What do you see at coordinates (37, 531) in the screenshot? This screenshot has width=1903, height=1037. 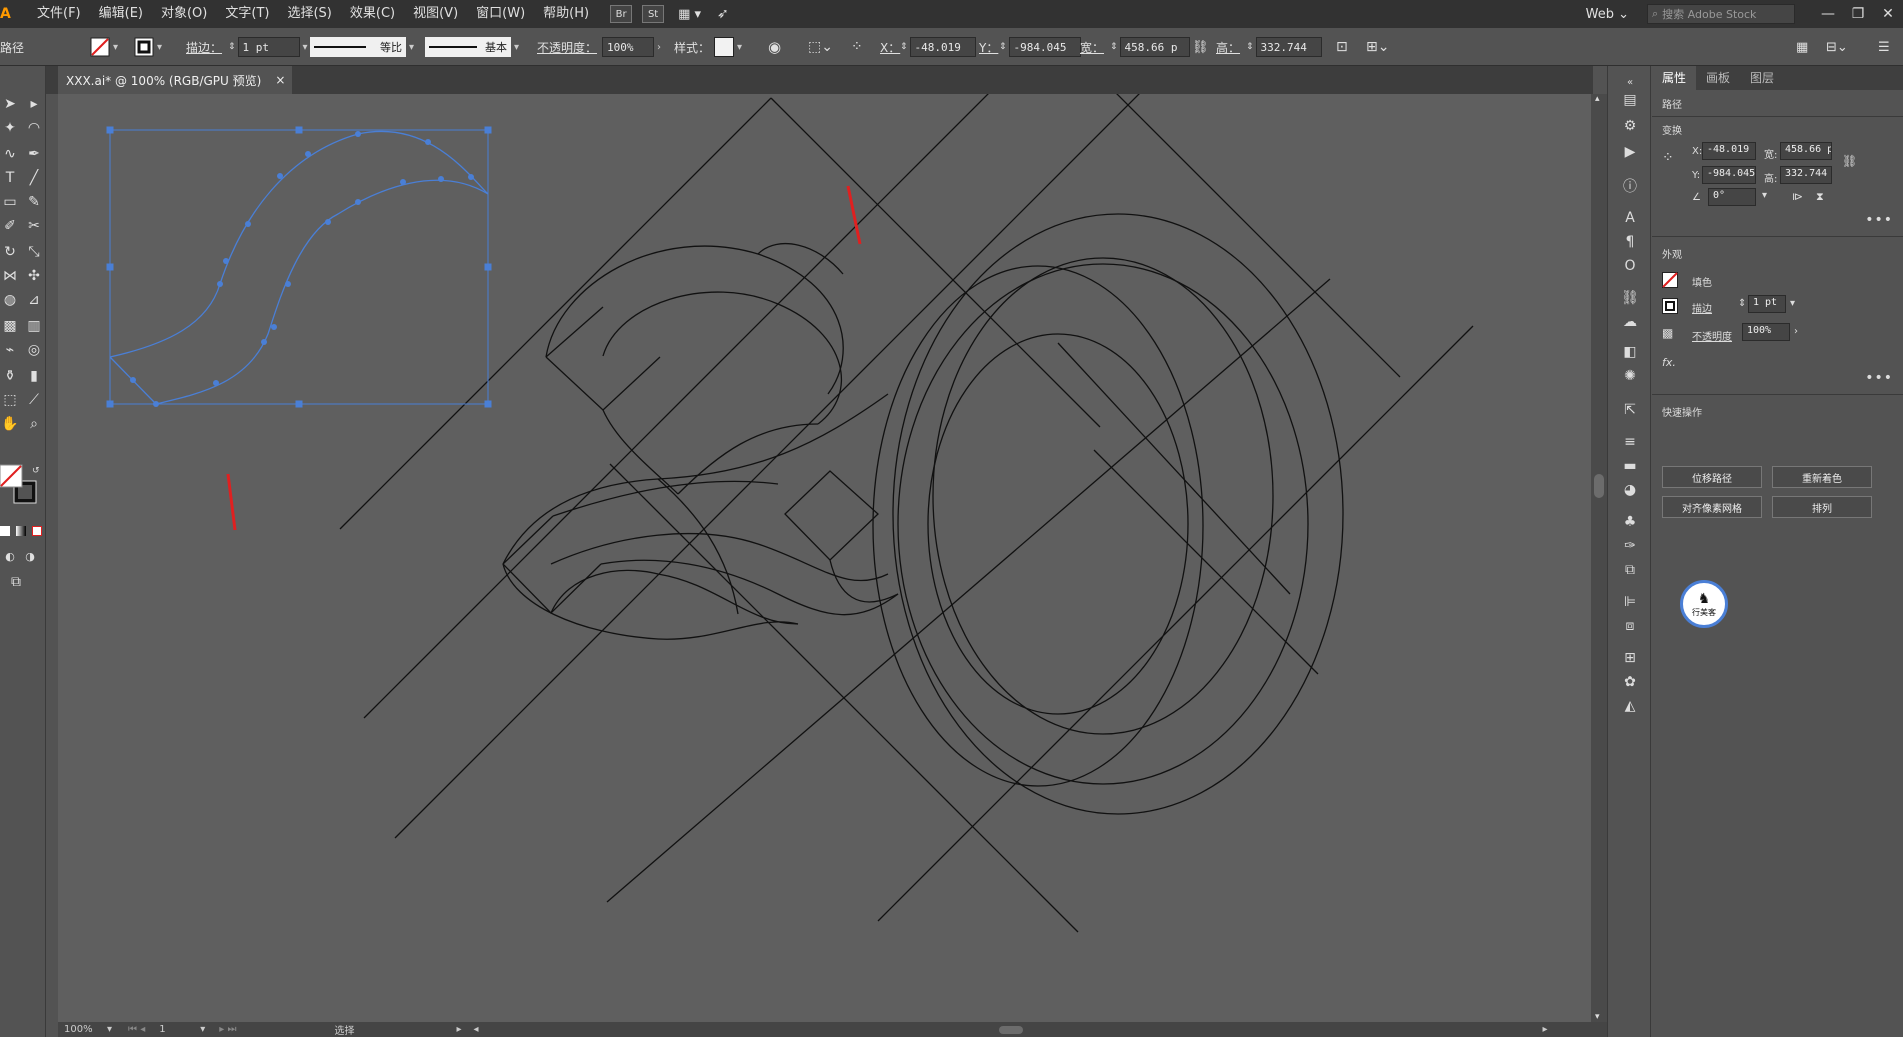 I see `none-mode-icon` at bounding box center [37, 531].